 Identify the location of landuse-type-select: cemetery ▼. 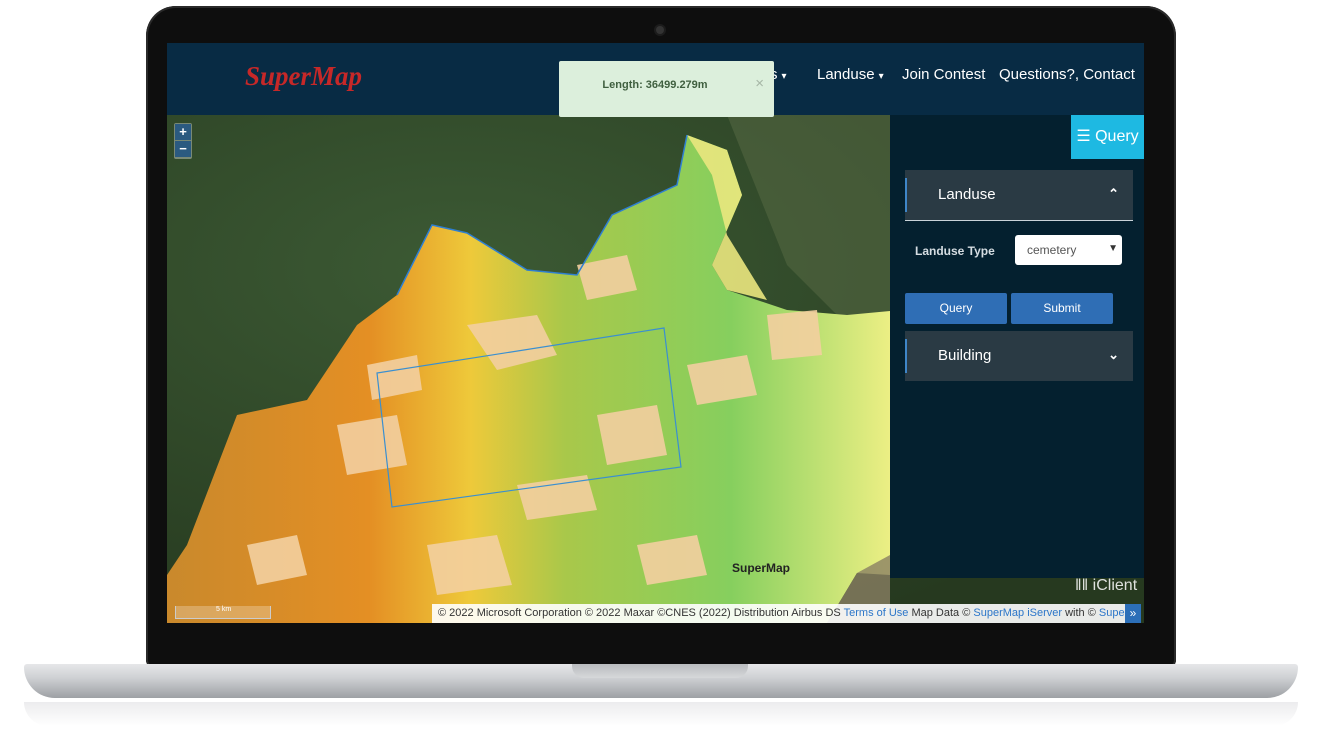
(1068, 250).